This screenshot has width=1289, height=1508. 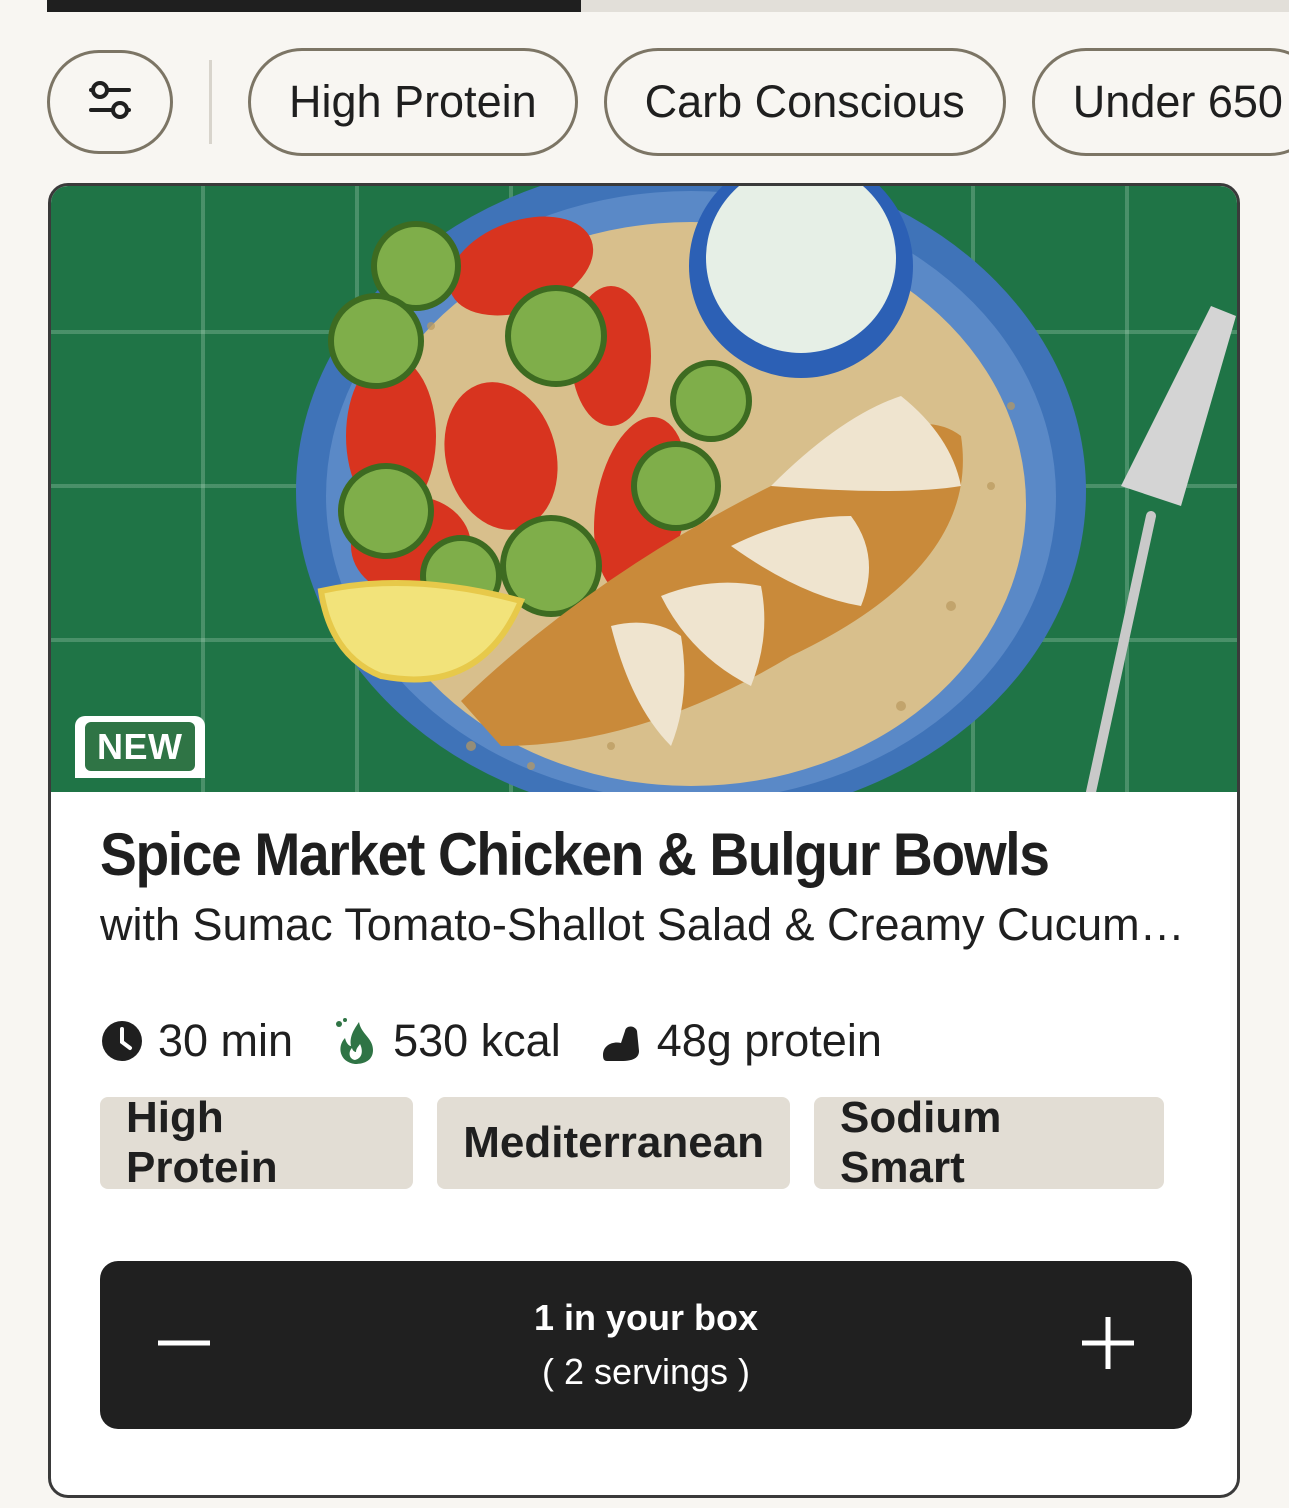 I want to click on stat-protein: 48g protein, so click(x=740, y=1041).